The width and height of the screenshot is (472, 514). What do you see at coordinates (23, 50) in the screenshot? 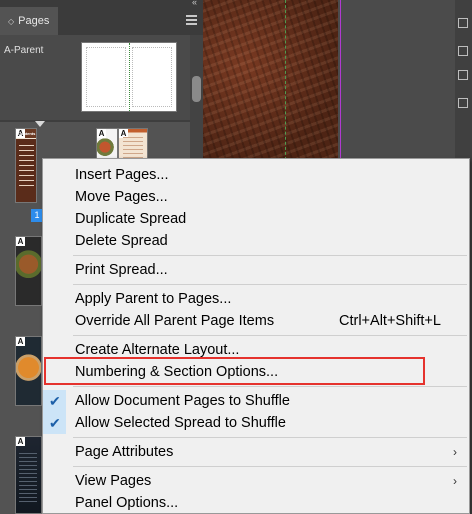
I see `parent-page-label: A-Parent` at bounding box center [23, 50].